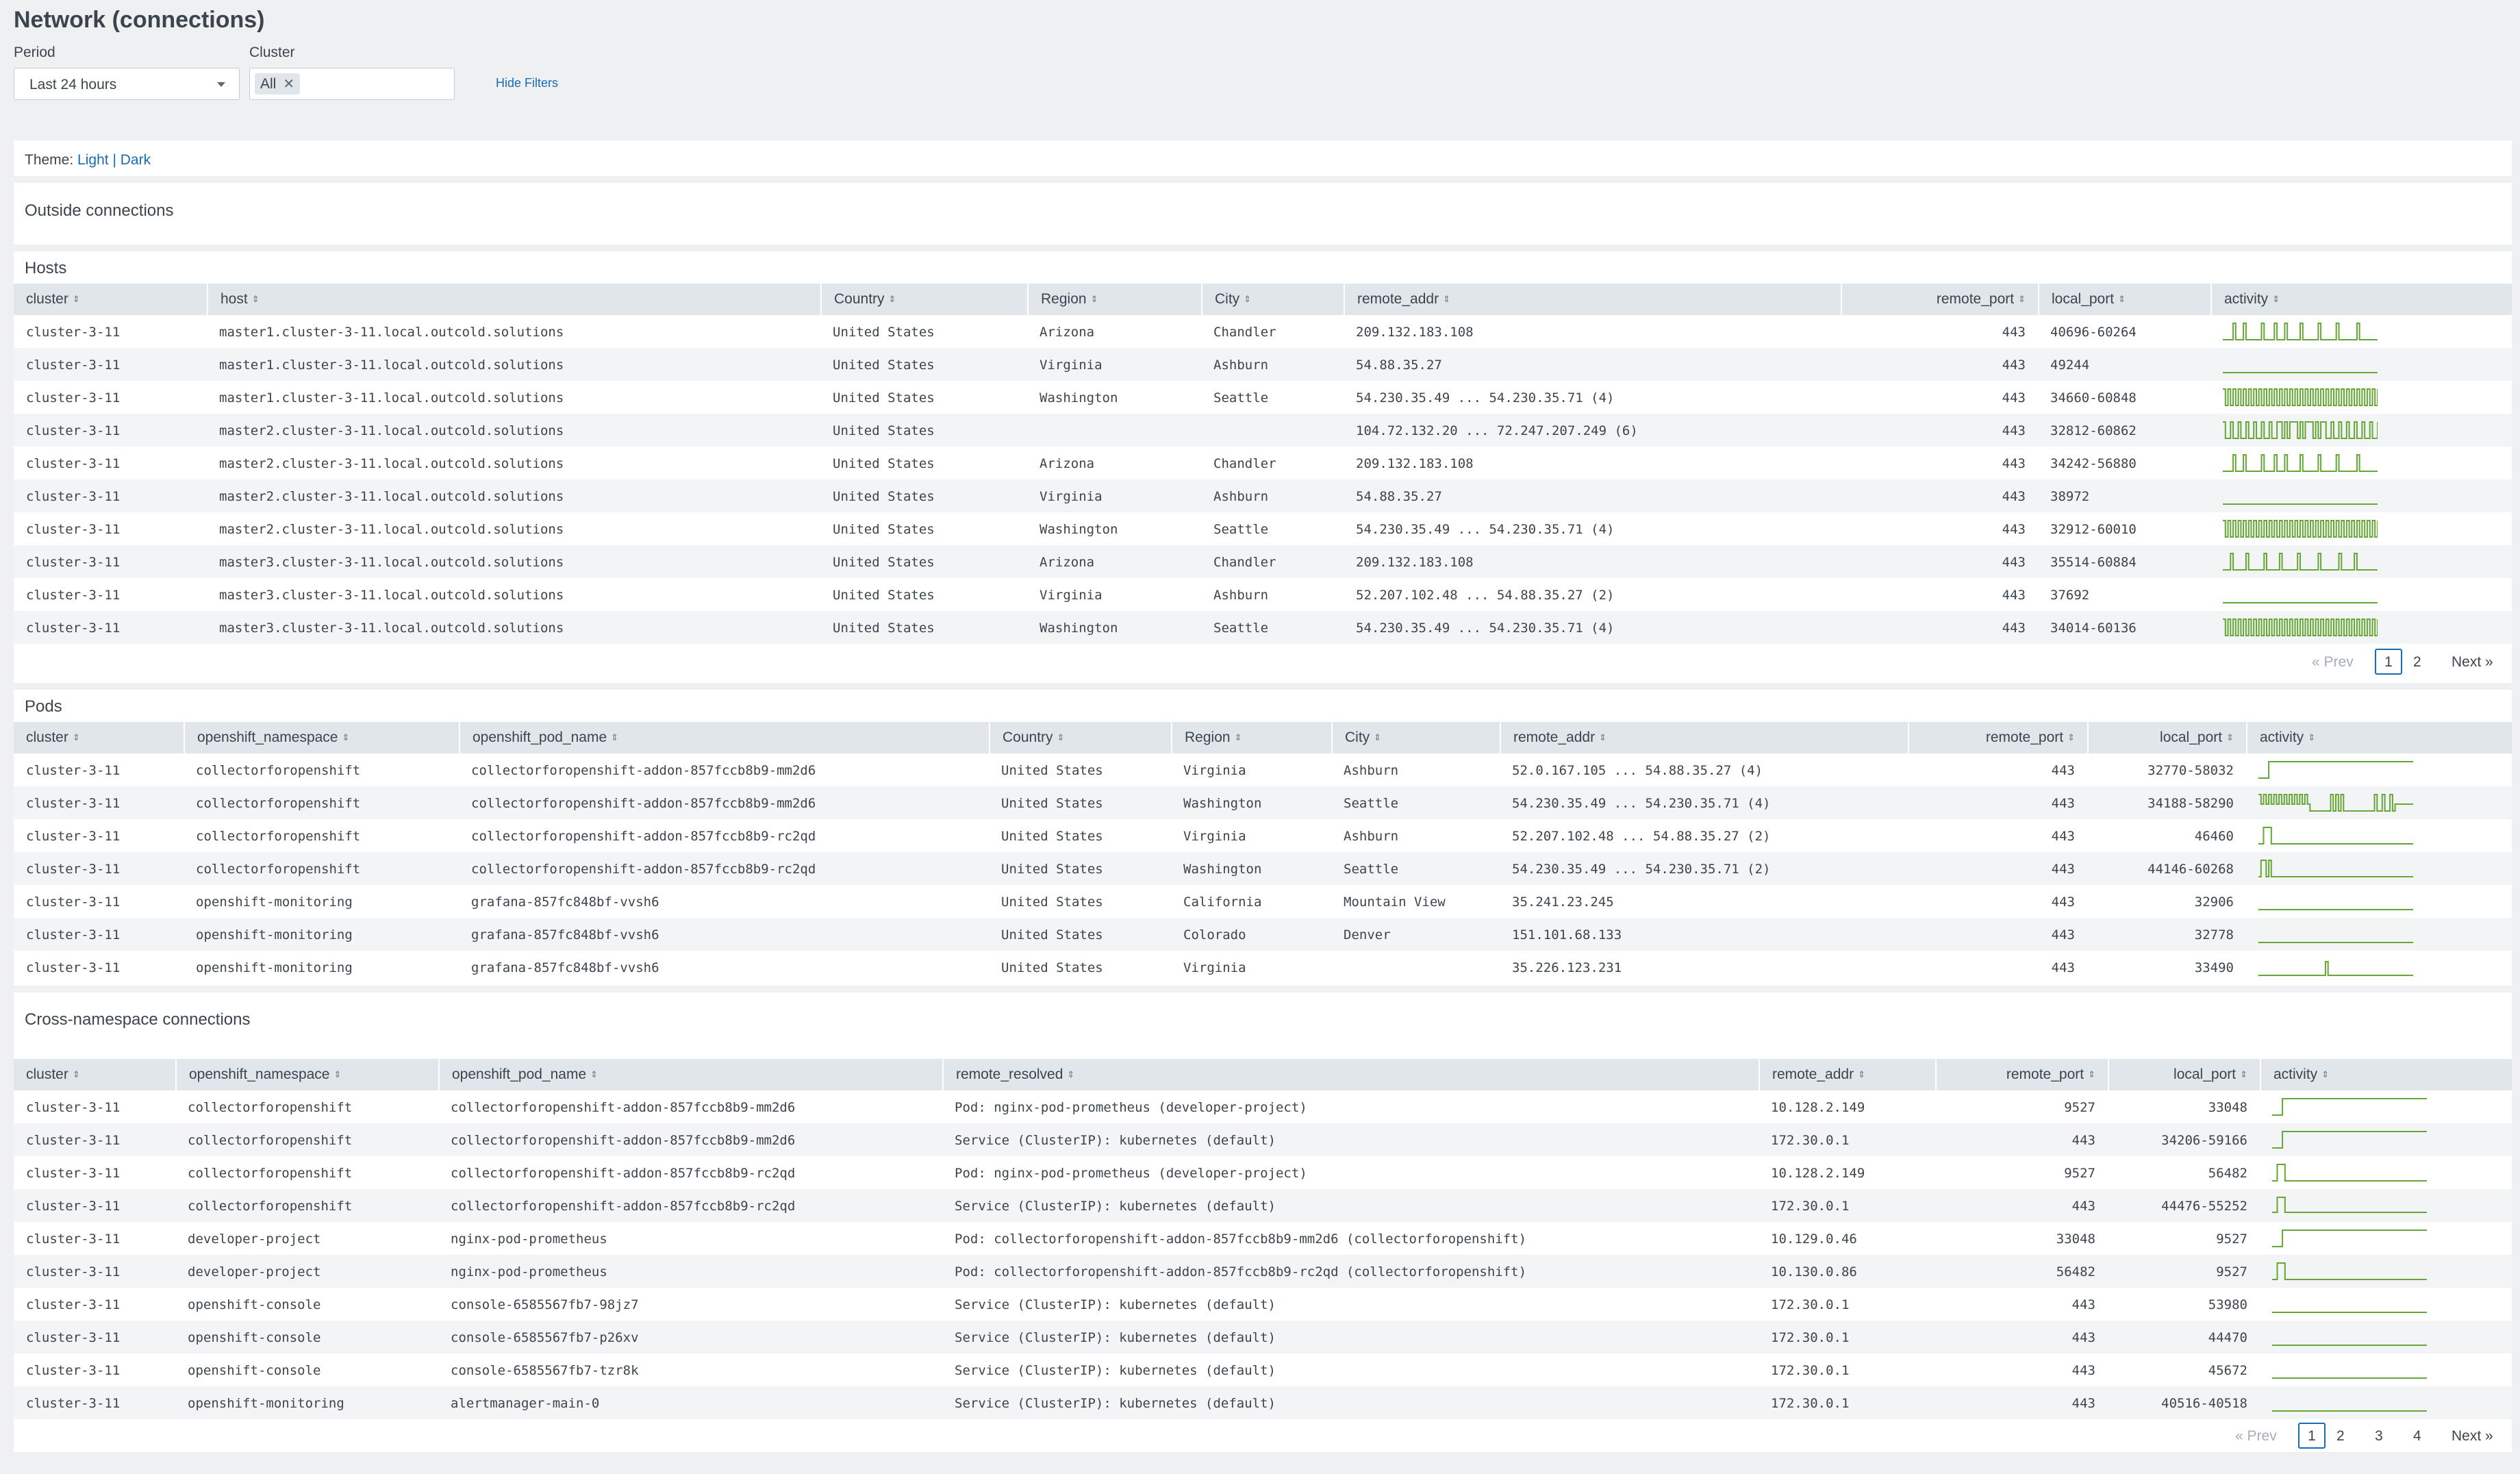 This screenshot has height=1474, width=2520. Describe the element at coordinates (513, 299) in the screenshot. I see `column-header-host: host ⇕` at that location.